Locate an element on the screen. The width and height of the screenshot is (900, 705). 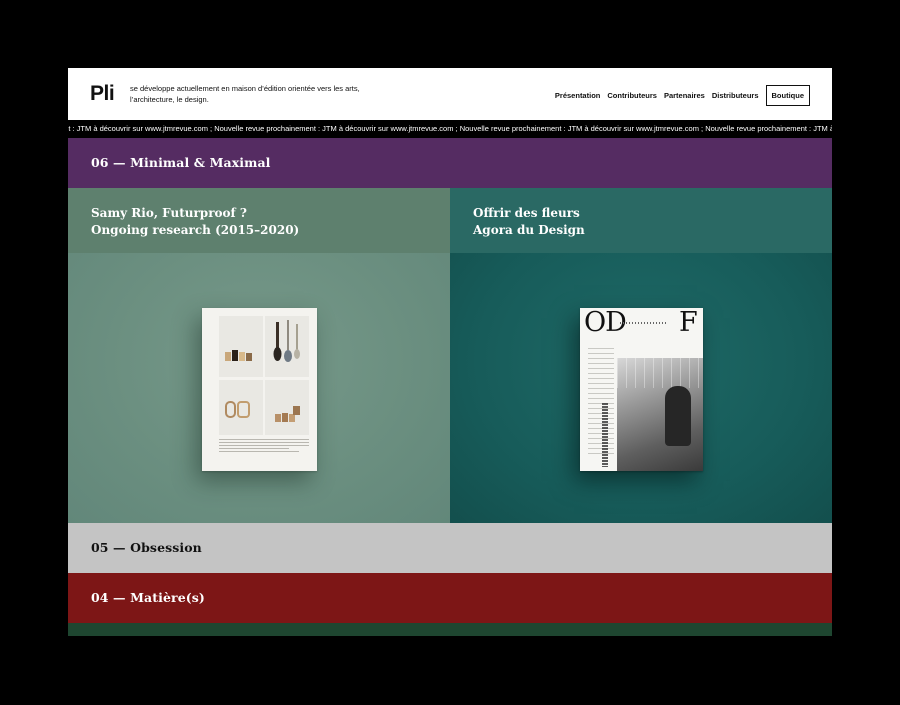
cover-dotted-line is located at coordinates (644, 323).